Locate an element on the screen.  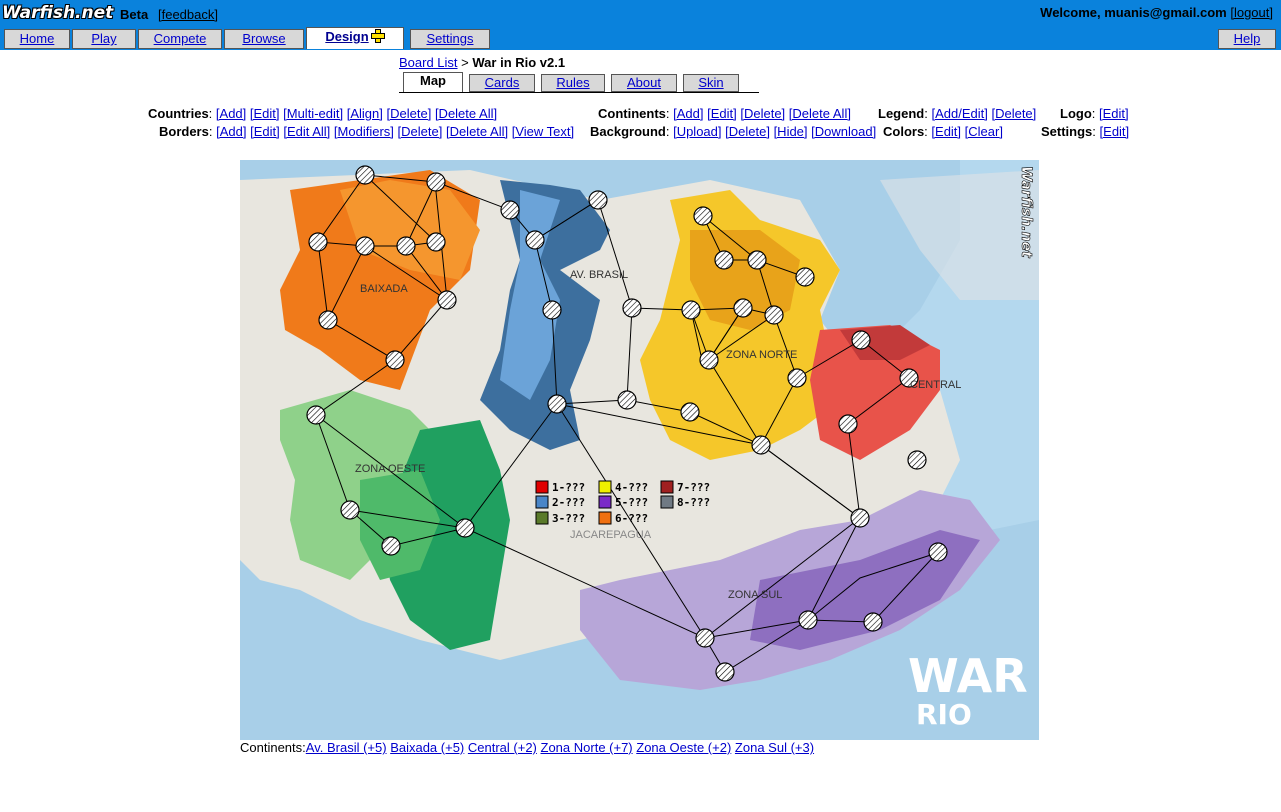
colors-edit-link: [Edit] is located at coordinates (946, 131).